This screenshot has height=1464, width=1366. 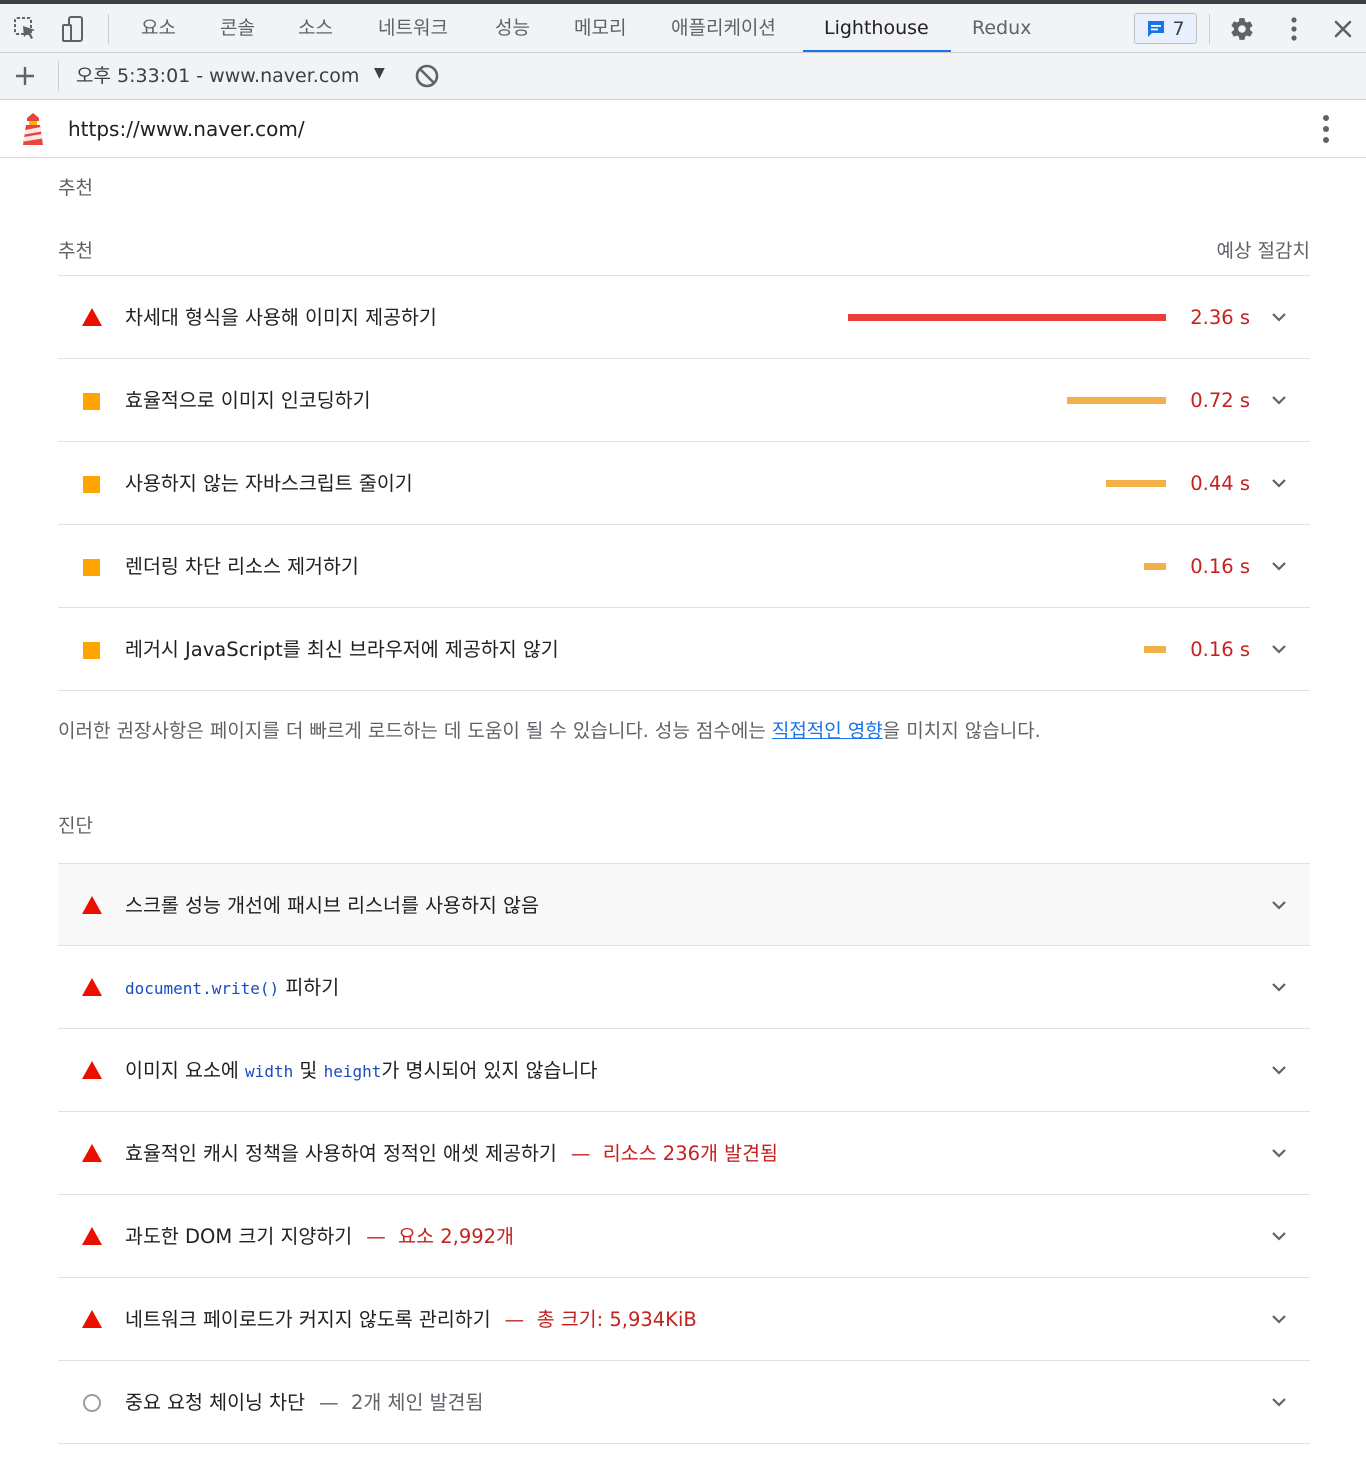 What do you see at coordinates (185, 1070) in the screenshot?
I see `diagnostic-title-text: 이미지 요소에` at bounding box center [185, 1070].